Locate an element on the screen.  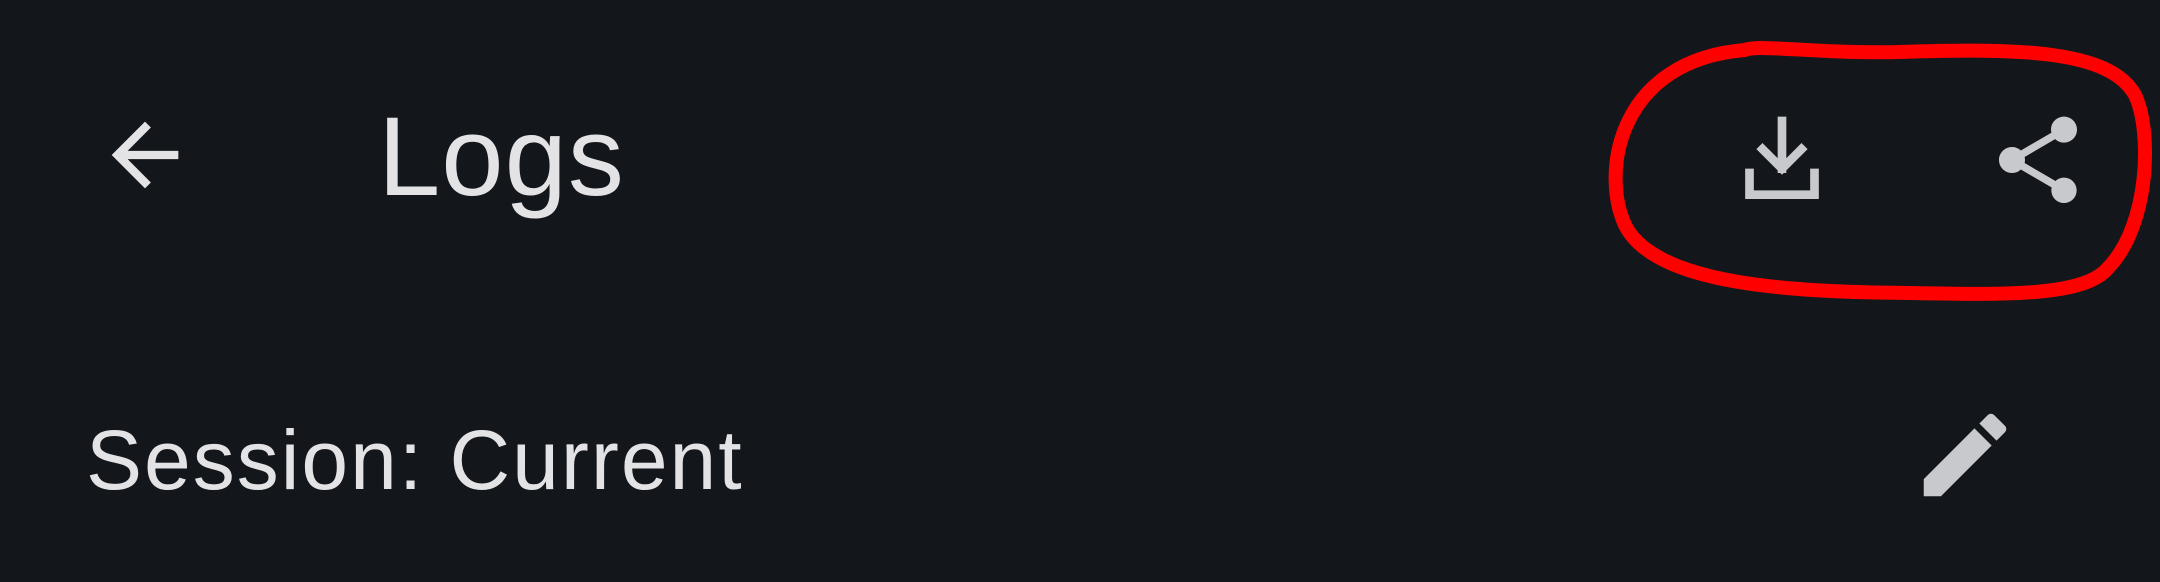
pencil-icon is located at coordinates (1965, 455).